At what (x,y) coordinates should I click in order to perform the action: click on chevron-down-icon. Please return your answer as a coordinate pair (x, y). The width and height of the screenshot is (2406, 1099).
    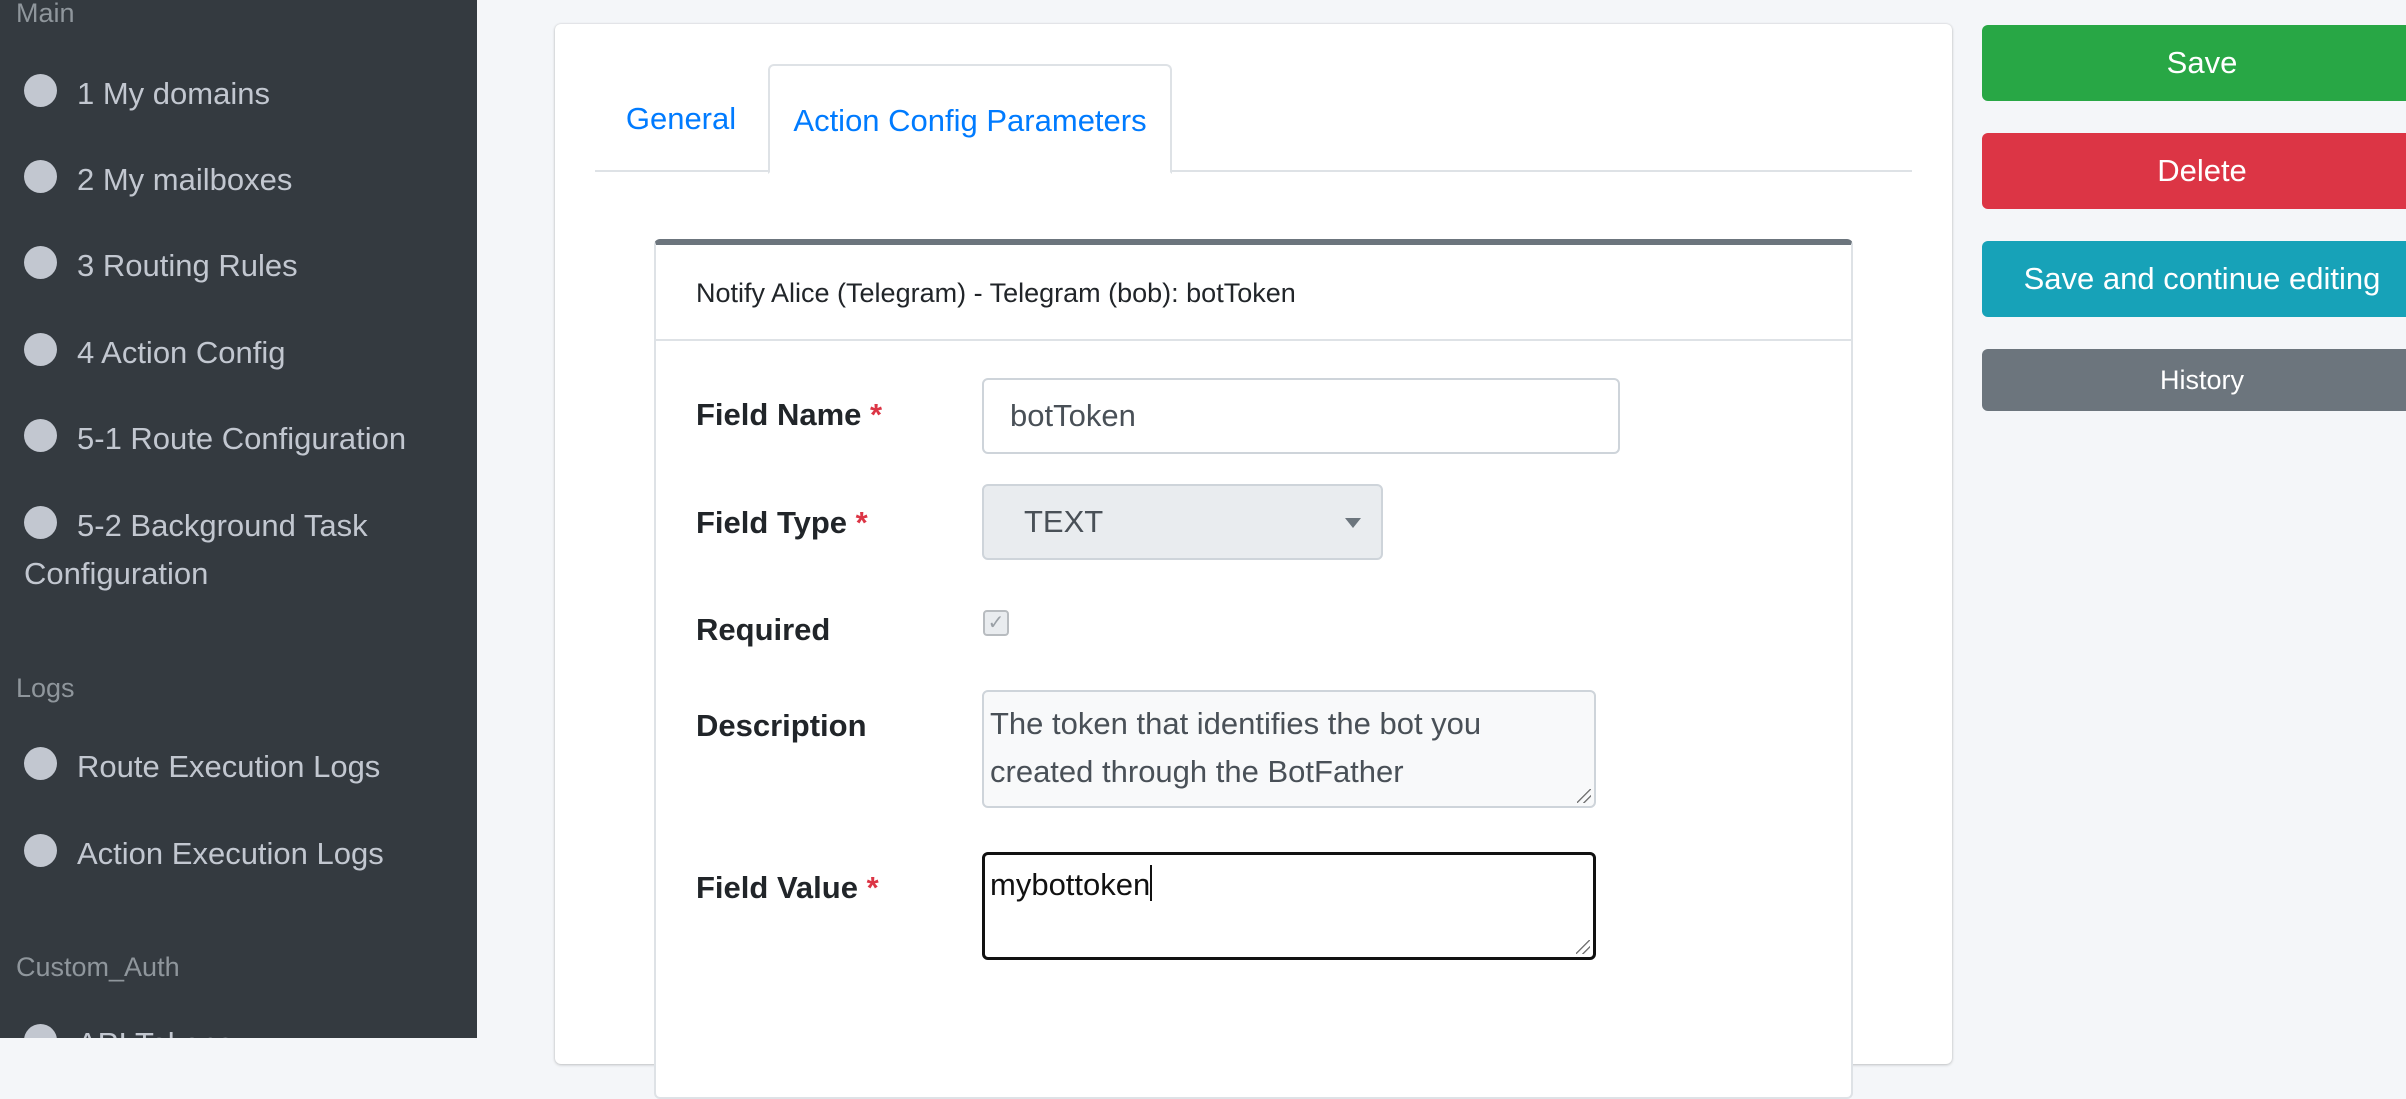
    Looking at the image, I should click on (1353, 523).